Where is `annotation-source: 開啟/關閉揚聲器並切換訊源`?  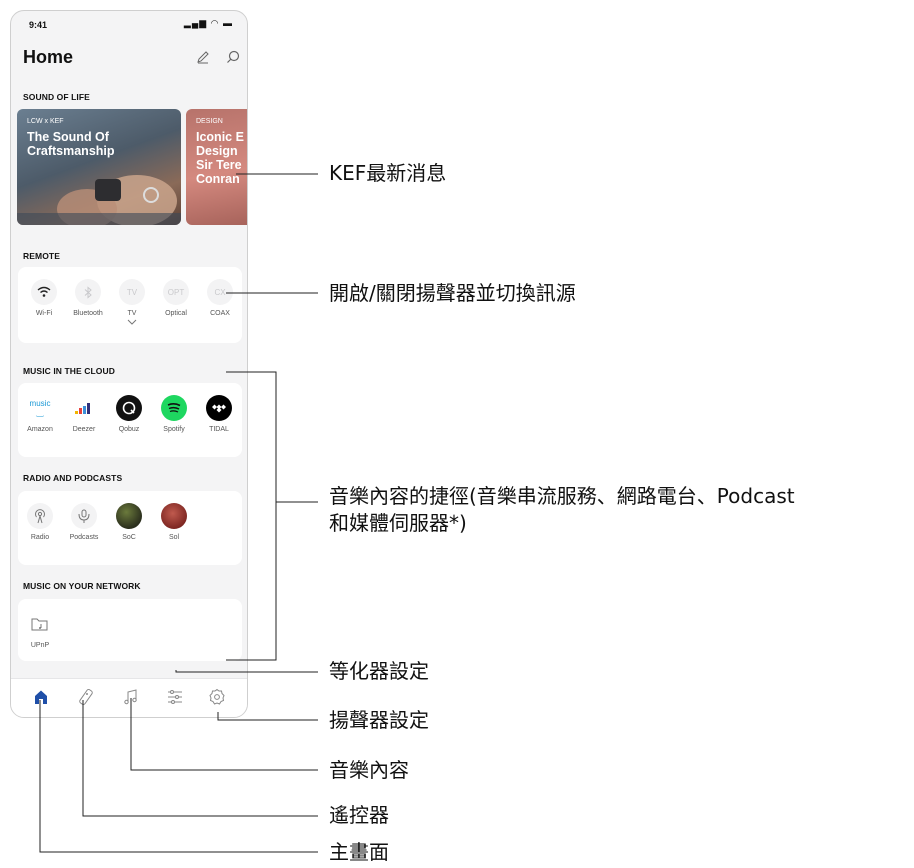
annotation-source: 開啟/關閉揚聲器並切換訊源 is located at coordinates (452, 293).